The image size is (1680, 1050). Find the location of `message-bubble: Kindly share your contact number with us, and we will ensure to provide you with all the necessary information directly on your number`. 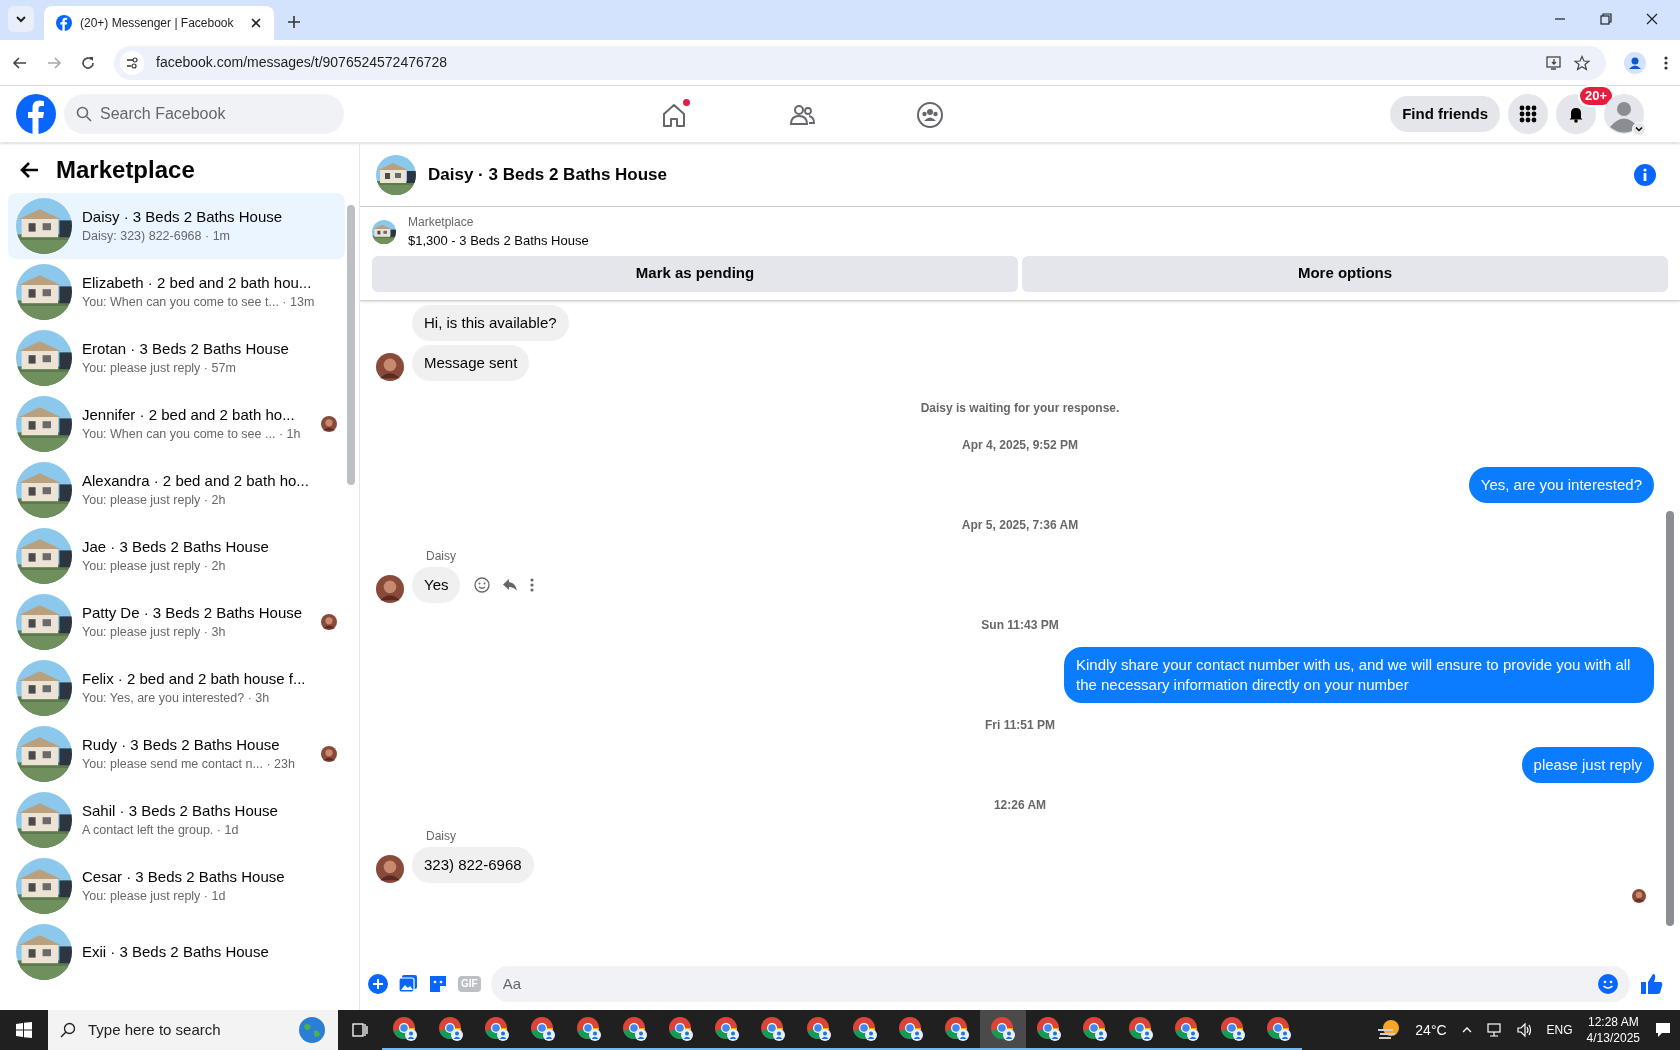

message-bubble: Kindly share your contact number with us, and we will ensure to provide you with all the necessary information directly on your number is located at coordinates (1359, 674).